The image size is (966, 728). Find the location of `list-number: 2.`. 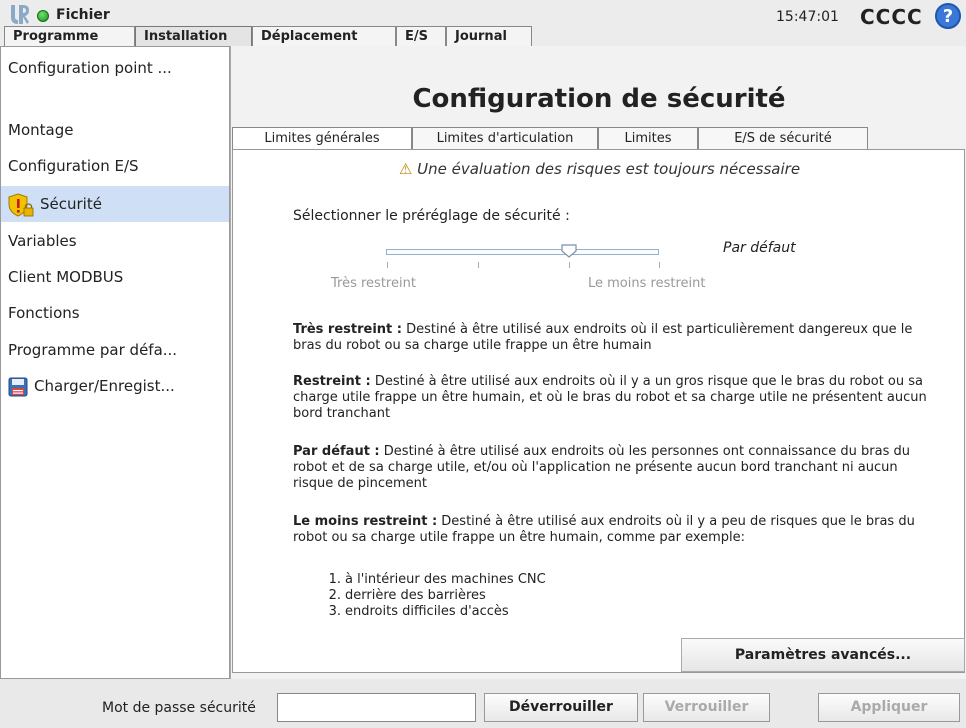

list-number: 2. is located at coordinates (334, 595).